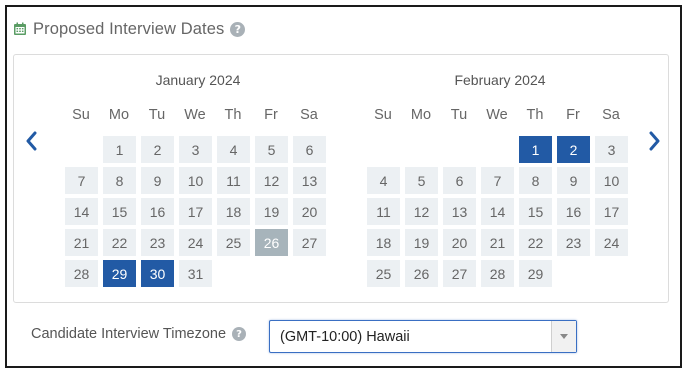 The height and width of the screenshot is (373, 688). I want to click on caret-down-icon, so click(564, 336).